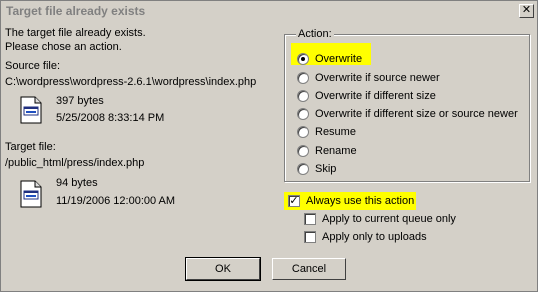 Image resolution: width=538 pixels, height=292 pixels. I want to click on radio-overwrite-control, so click(303, 59).